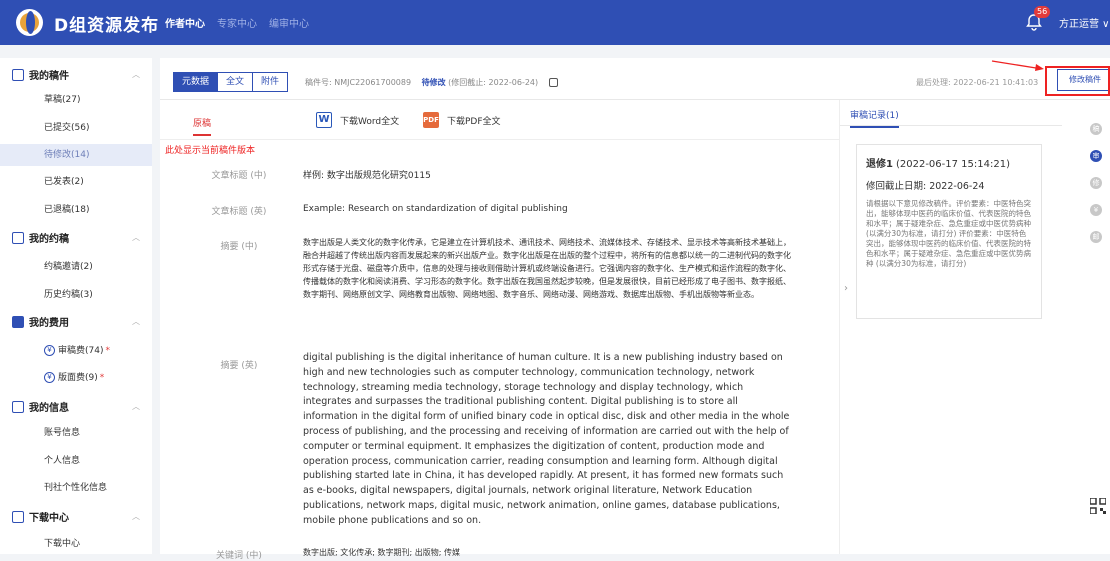  I want to click on keywords-zh: 数字出版; 文化传承; 数字期刊; 出版物; 传媒, so click(381, 552).